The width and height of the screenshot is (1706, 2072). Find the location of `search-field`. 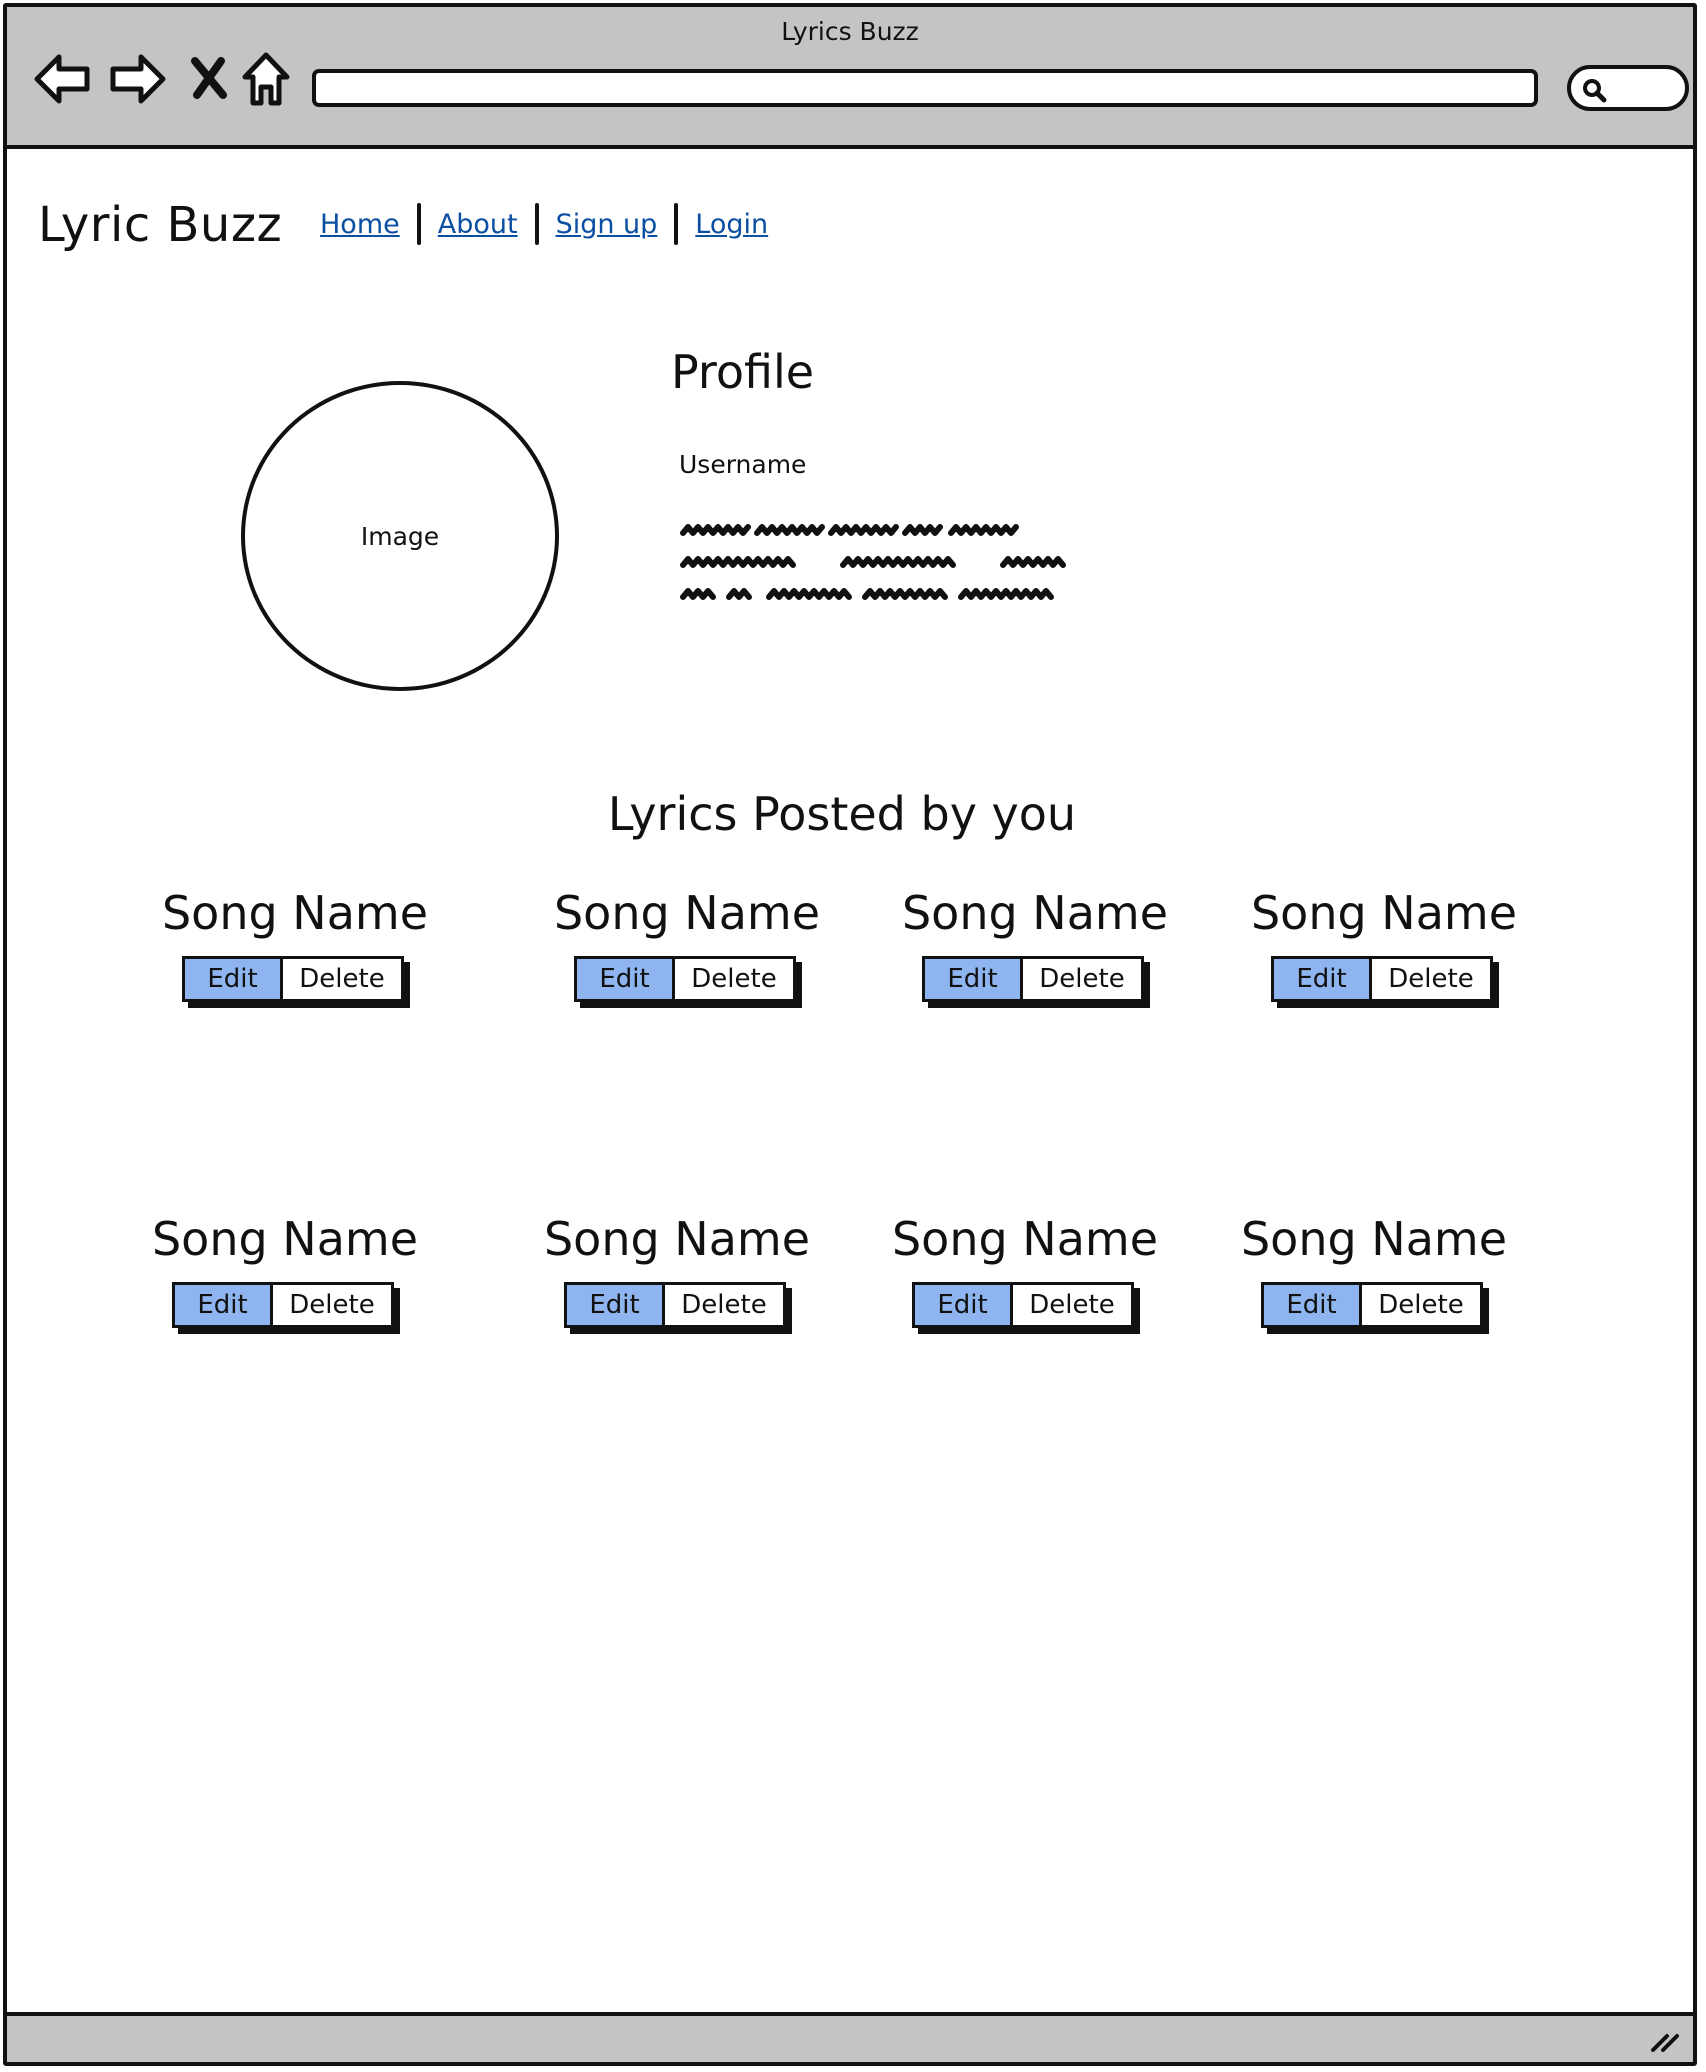

search-field is located at coordinates (1628, 88).